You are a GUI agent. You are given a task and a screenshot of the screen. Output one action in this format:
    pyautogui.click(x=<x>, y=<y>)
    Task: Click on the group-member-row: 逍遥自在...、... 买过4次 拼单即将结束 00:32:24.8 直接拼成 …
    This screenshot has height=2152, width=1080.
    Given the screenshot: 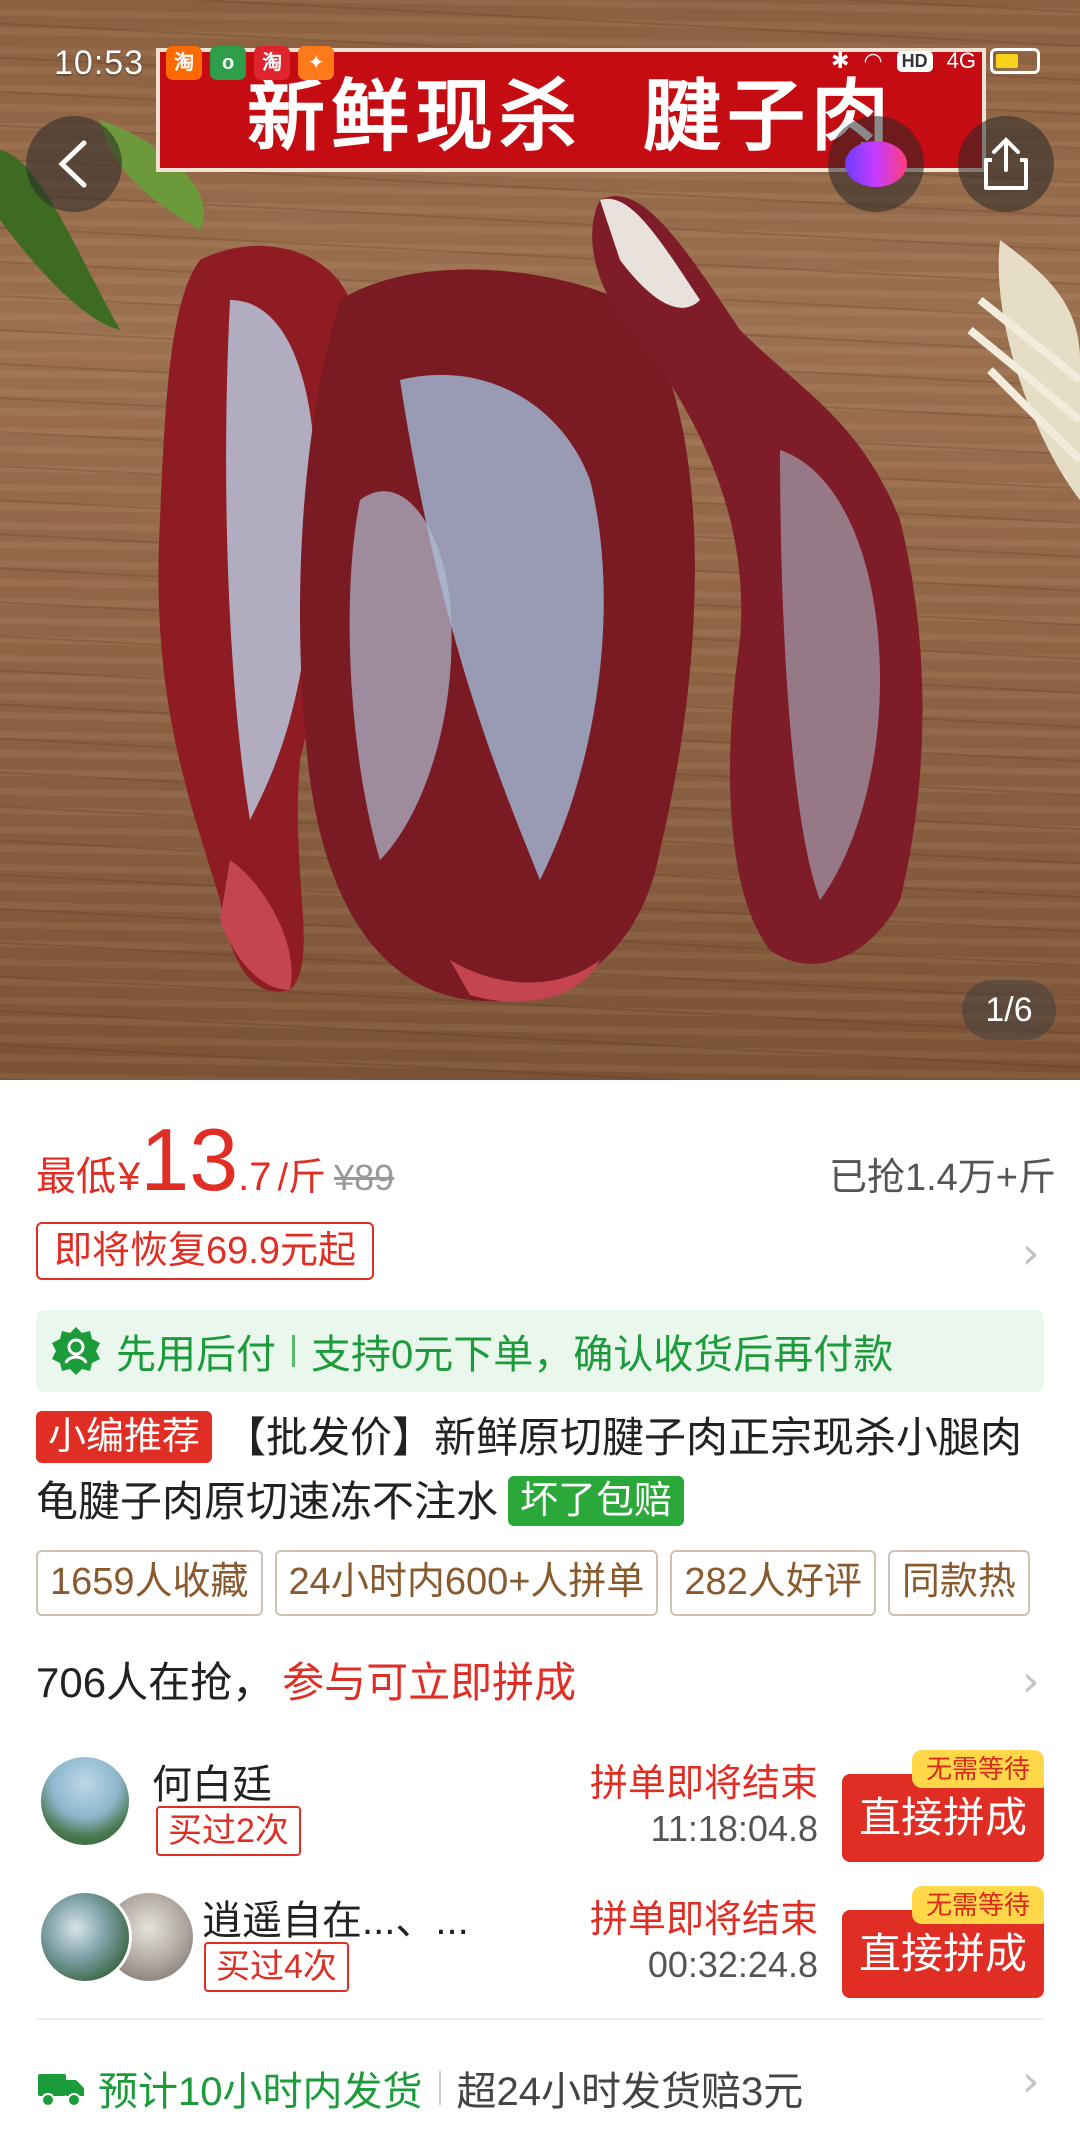 What is the action you would take?
    pyautogui.click(x=540, y=1942)
    